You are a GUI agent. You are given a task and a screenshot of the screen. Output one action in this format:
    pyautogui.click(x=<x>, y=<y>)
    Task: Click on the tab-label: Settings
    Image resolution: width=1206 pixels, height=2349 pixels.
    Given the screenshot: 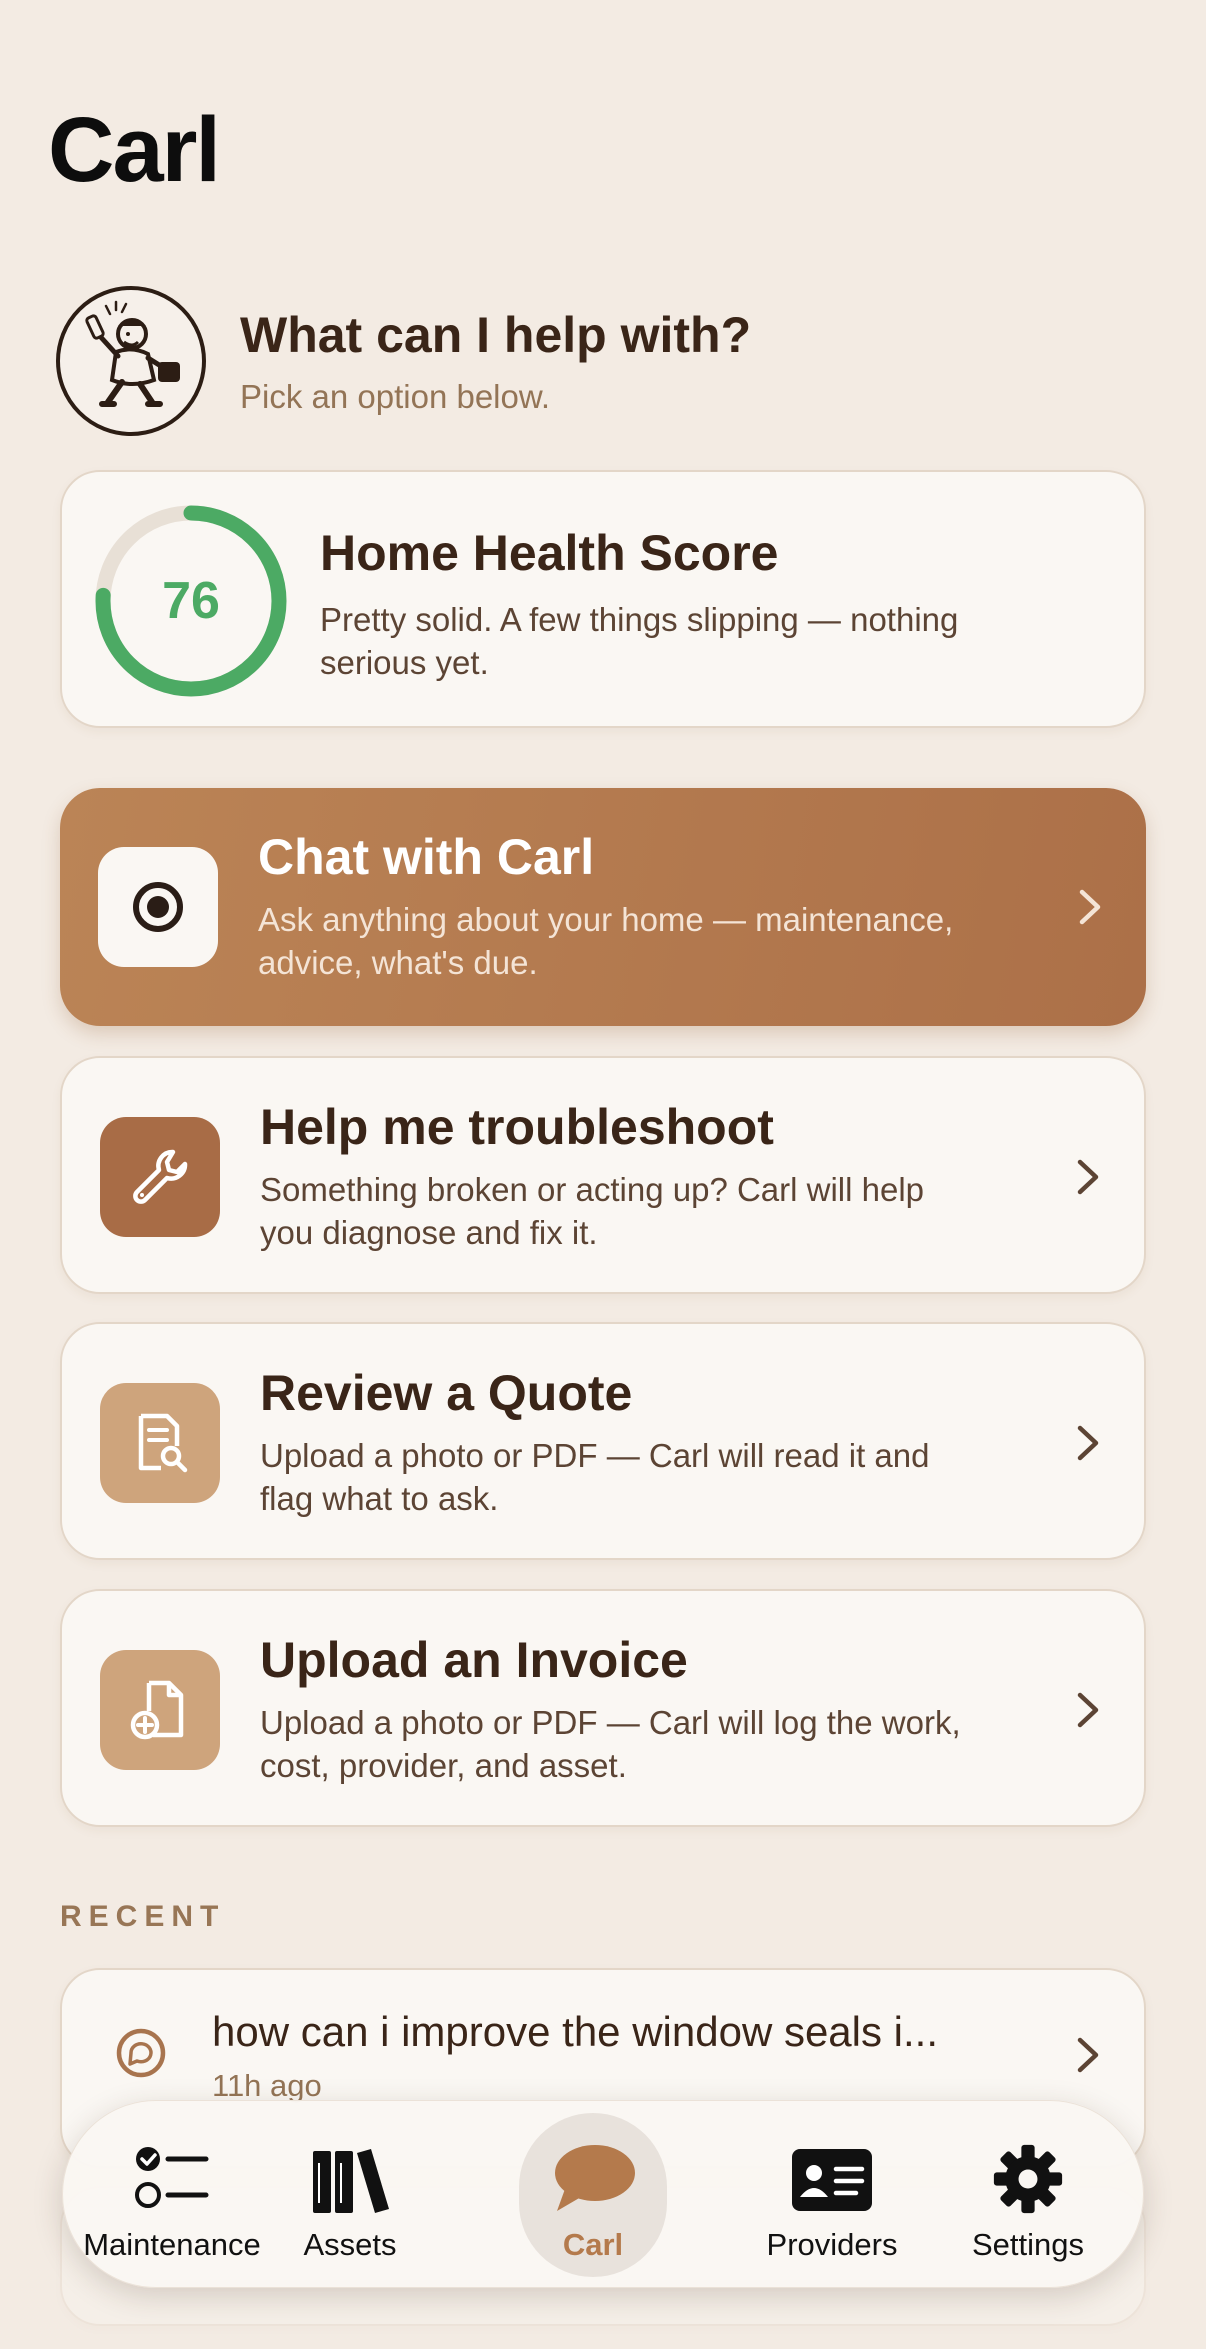 What is the action you would take?
    pyautogui.click(x=1027, y=2244)
    